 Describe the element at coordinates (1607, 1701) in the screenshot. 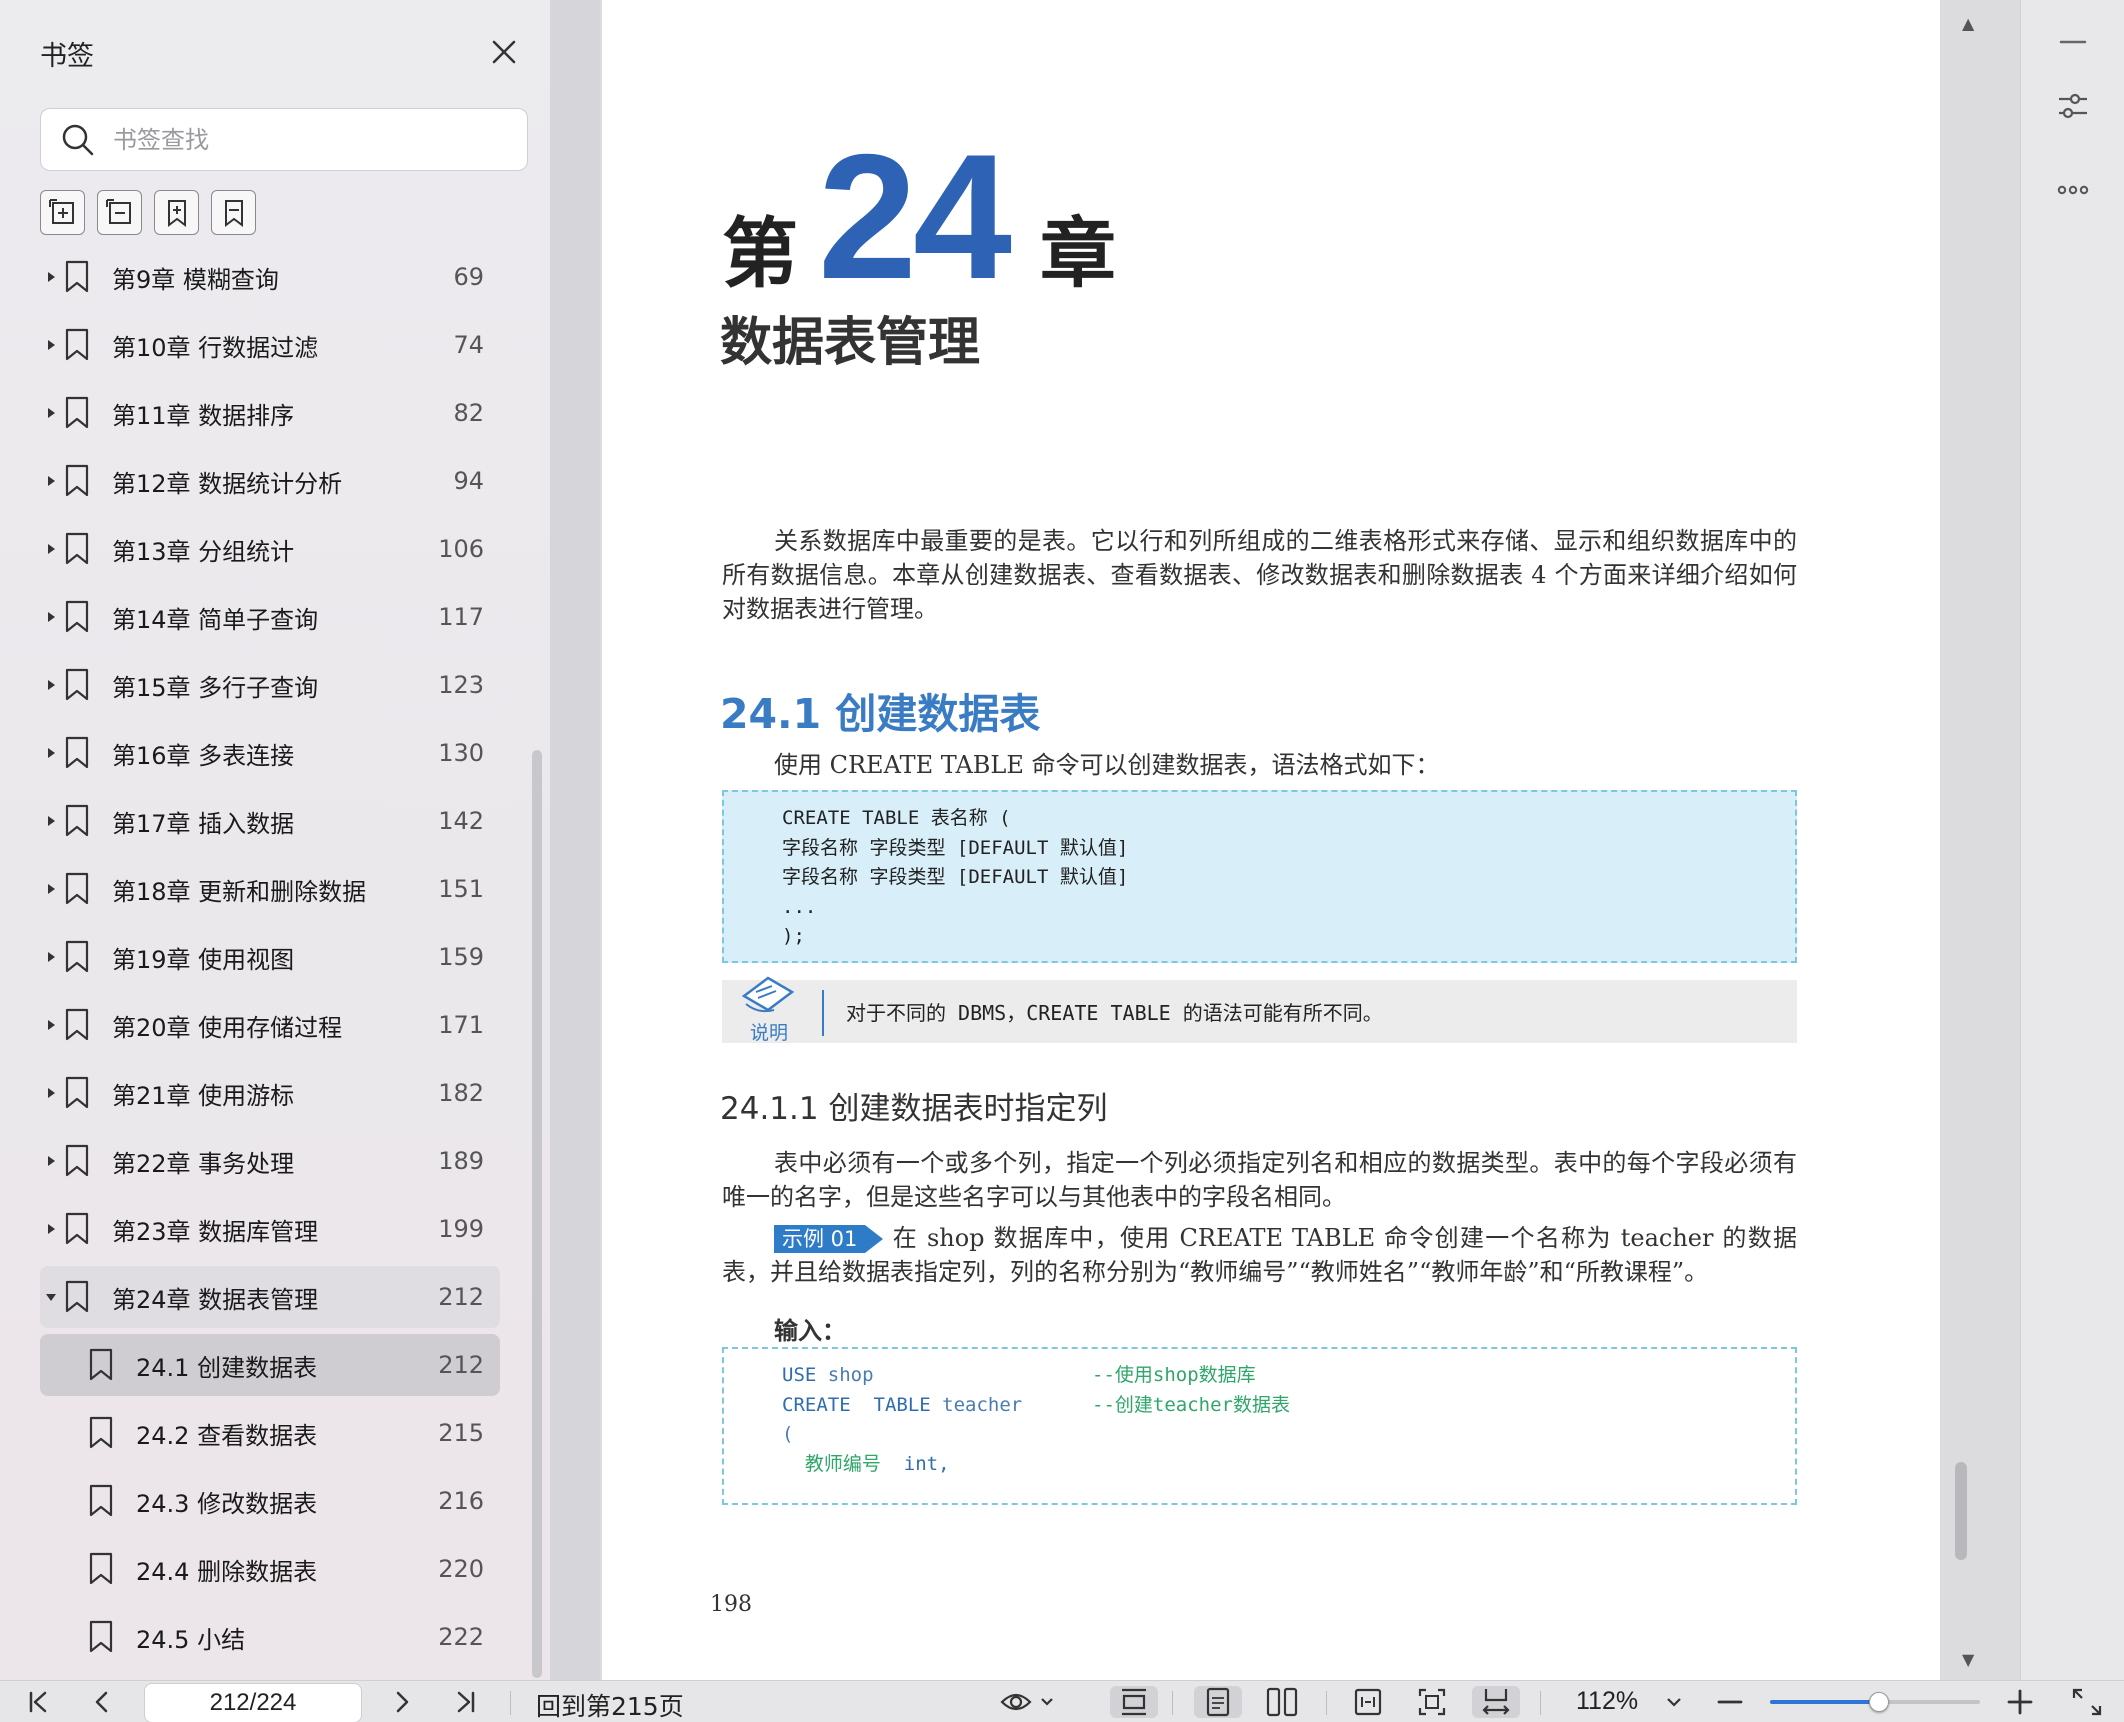

I see `zoom-level: 112%` at that location.